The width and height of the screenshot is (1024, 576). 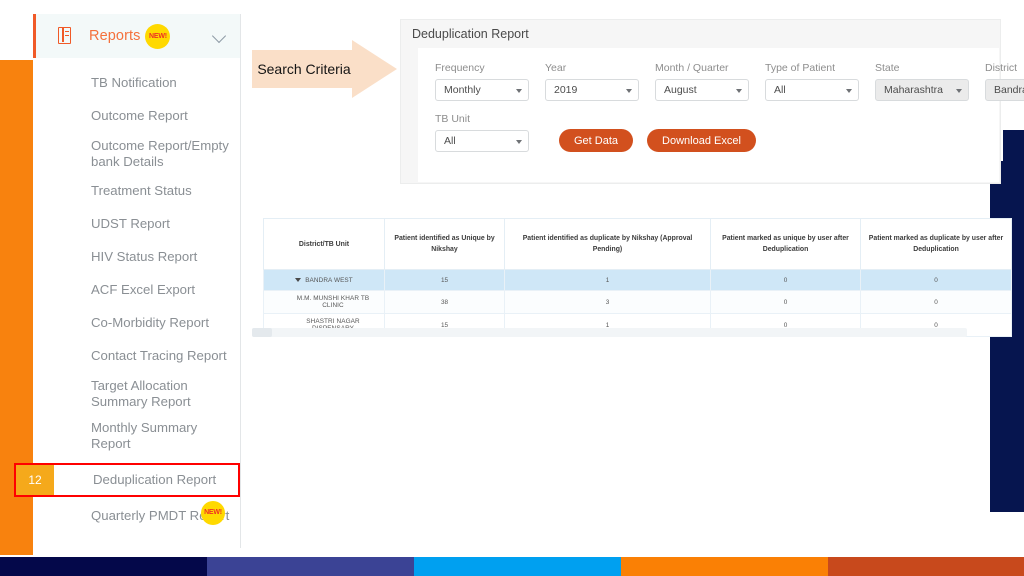 What do you see at coordinates (298, 279) in the screenshot?
I see `triangle-collapse-icon` at bounding box center [298, 279].